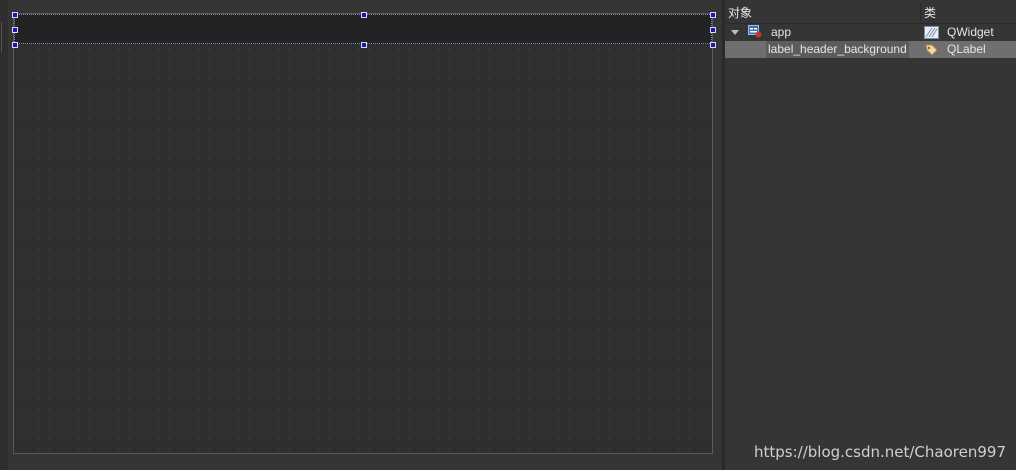 The image size is (1016, 470). What do you see at coordinates (364, 30) in the screenshot?
I see `label-header-background` at bounding box center [364, 30].